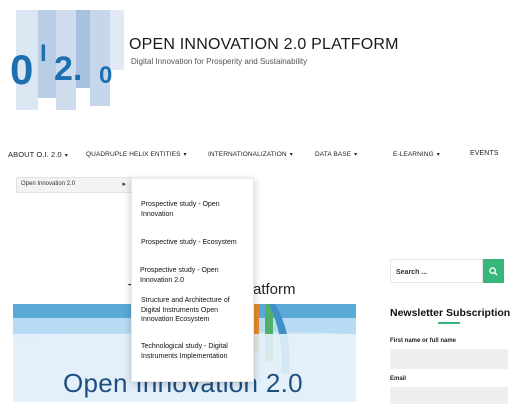 Image resolution: width=510 pixels, height=404 pixels. What do you see at coordinates (194, 275) in the screenshot?
I see `submenu-item: Prospective study - Open Innovation 2.0` at bounding box center [194, 275].